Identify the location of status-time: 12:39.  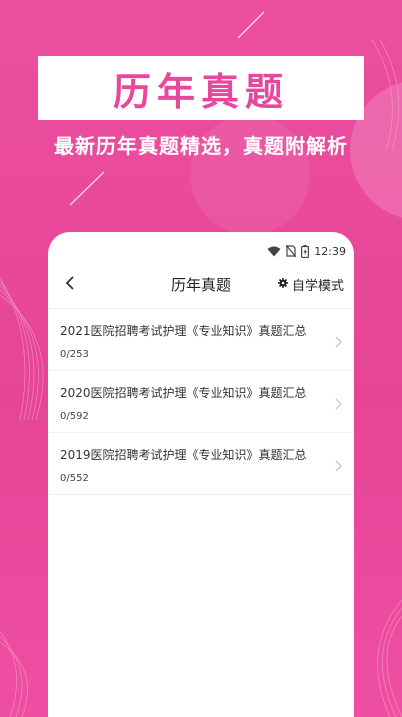
(330, 251).